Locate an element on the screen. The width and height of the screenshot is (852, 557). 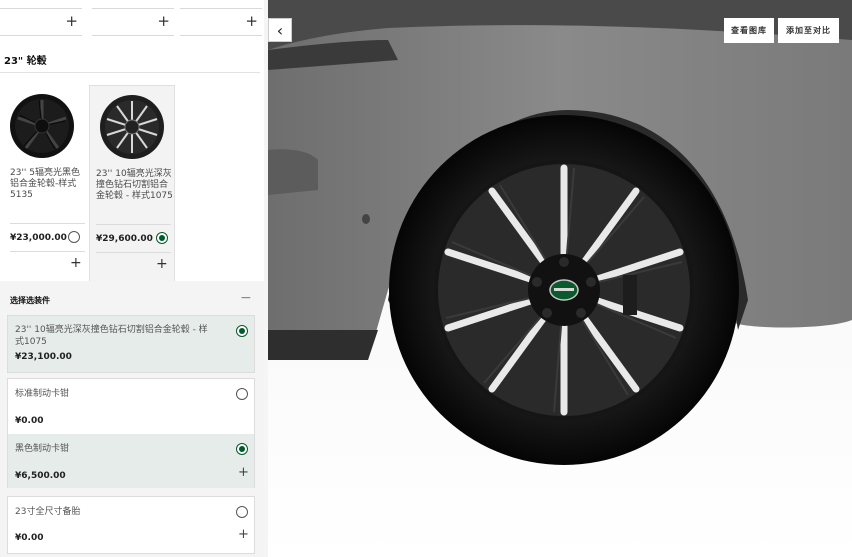
option-item: 23寸全尺寸备胎 ¥0.00 + is located at coordinates (131, 525).